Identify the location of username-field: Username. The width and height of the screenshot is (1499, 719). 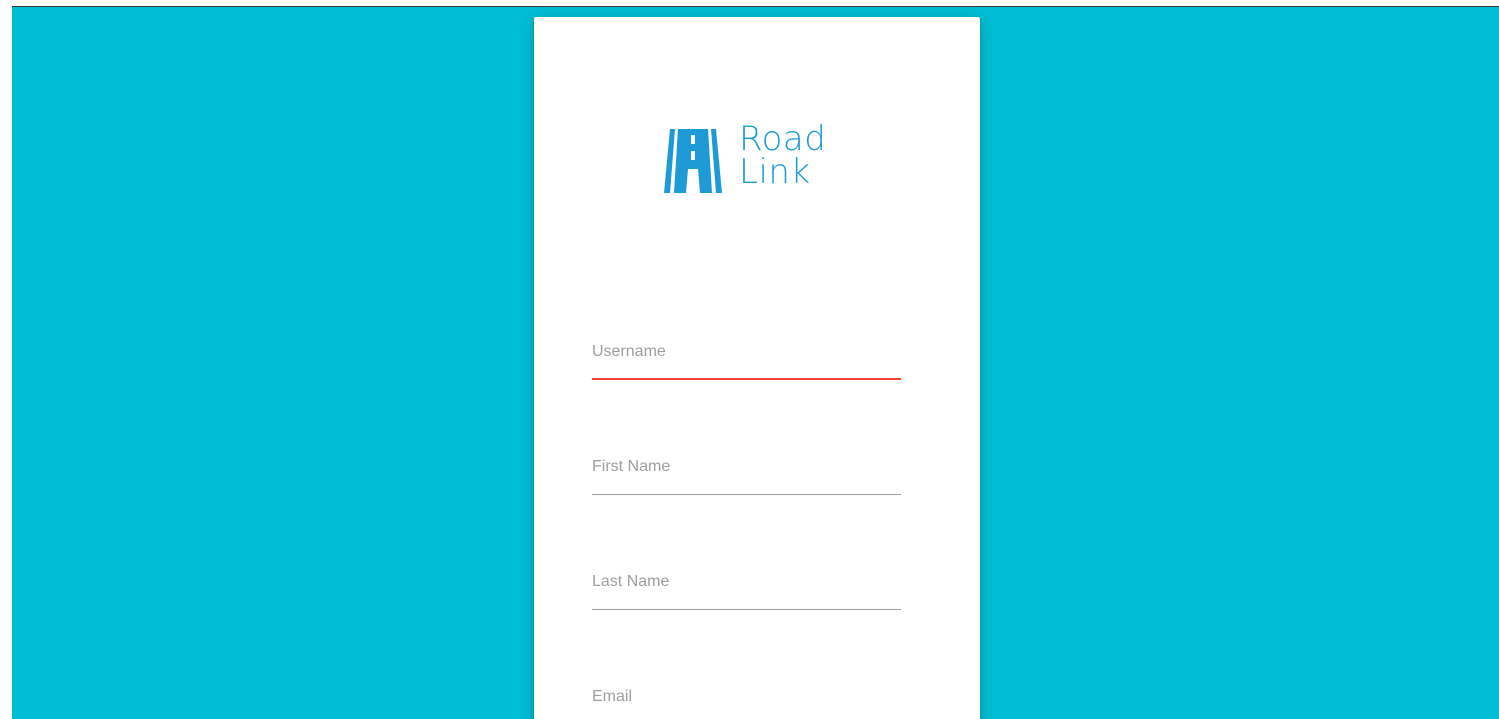
(746, 360).